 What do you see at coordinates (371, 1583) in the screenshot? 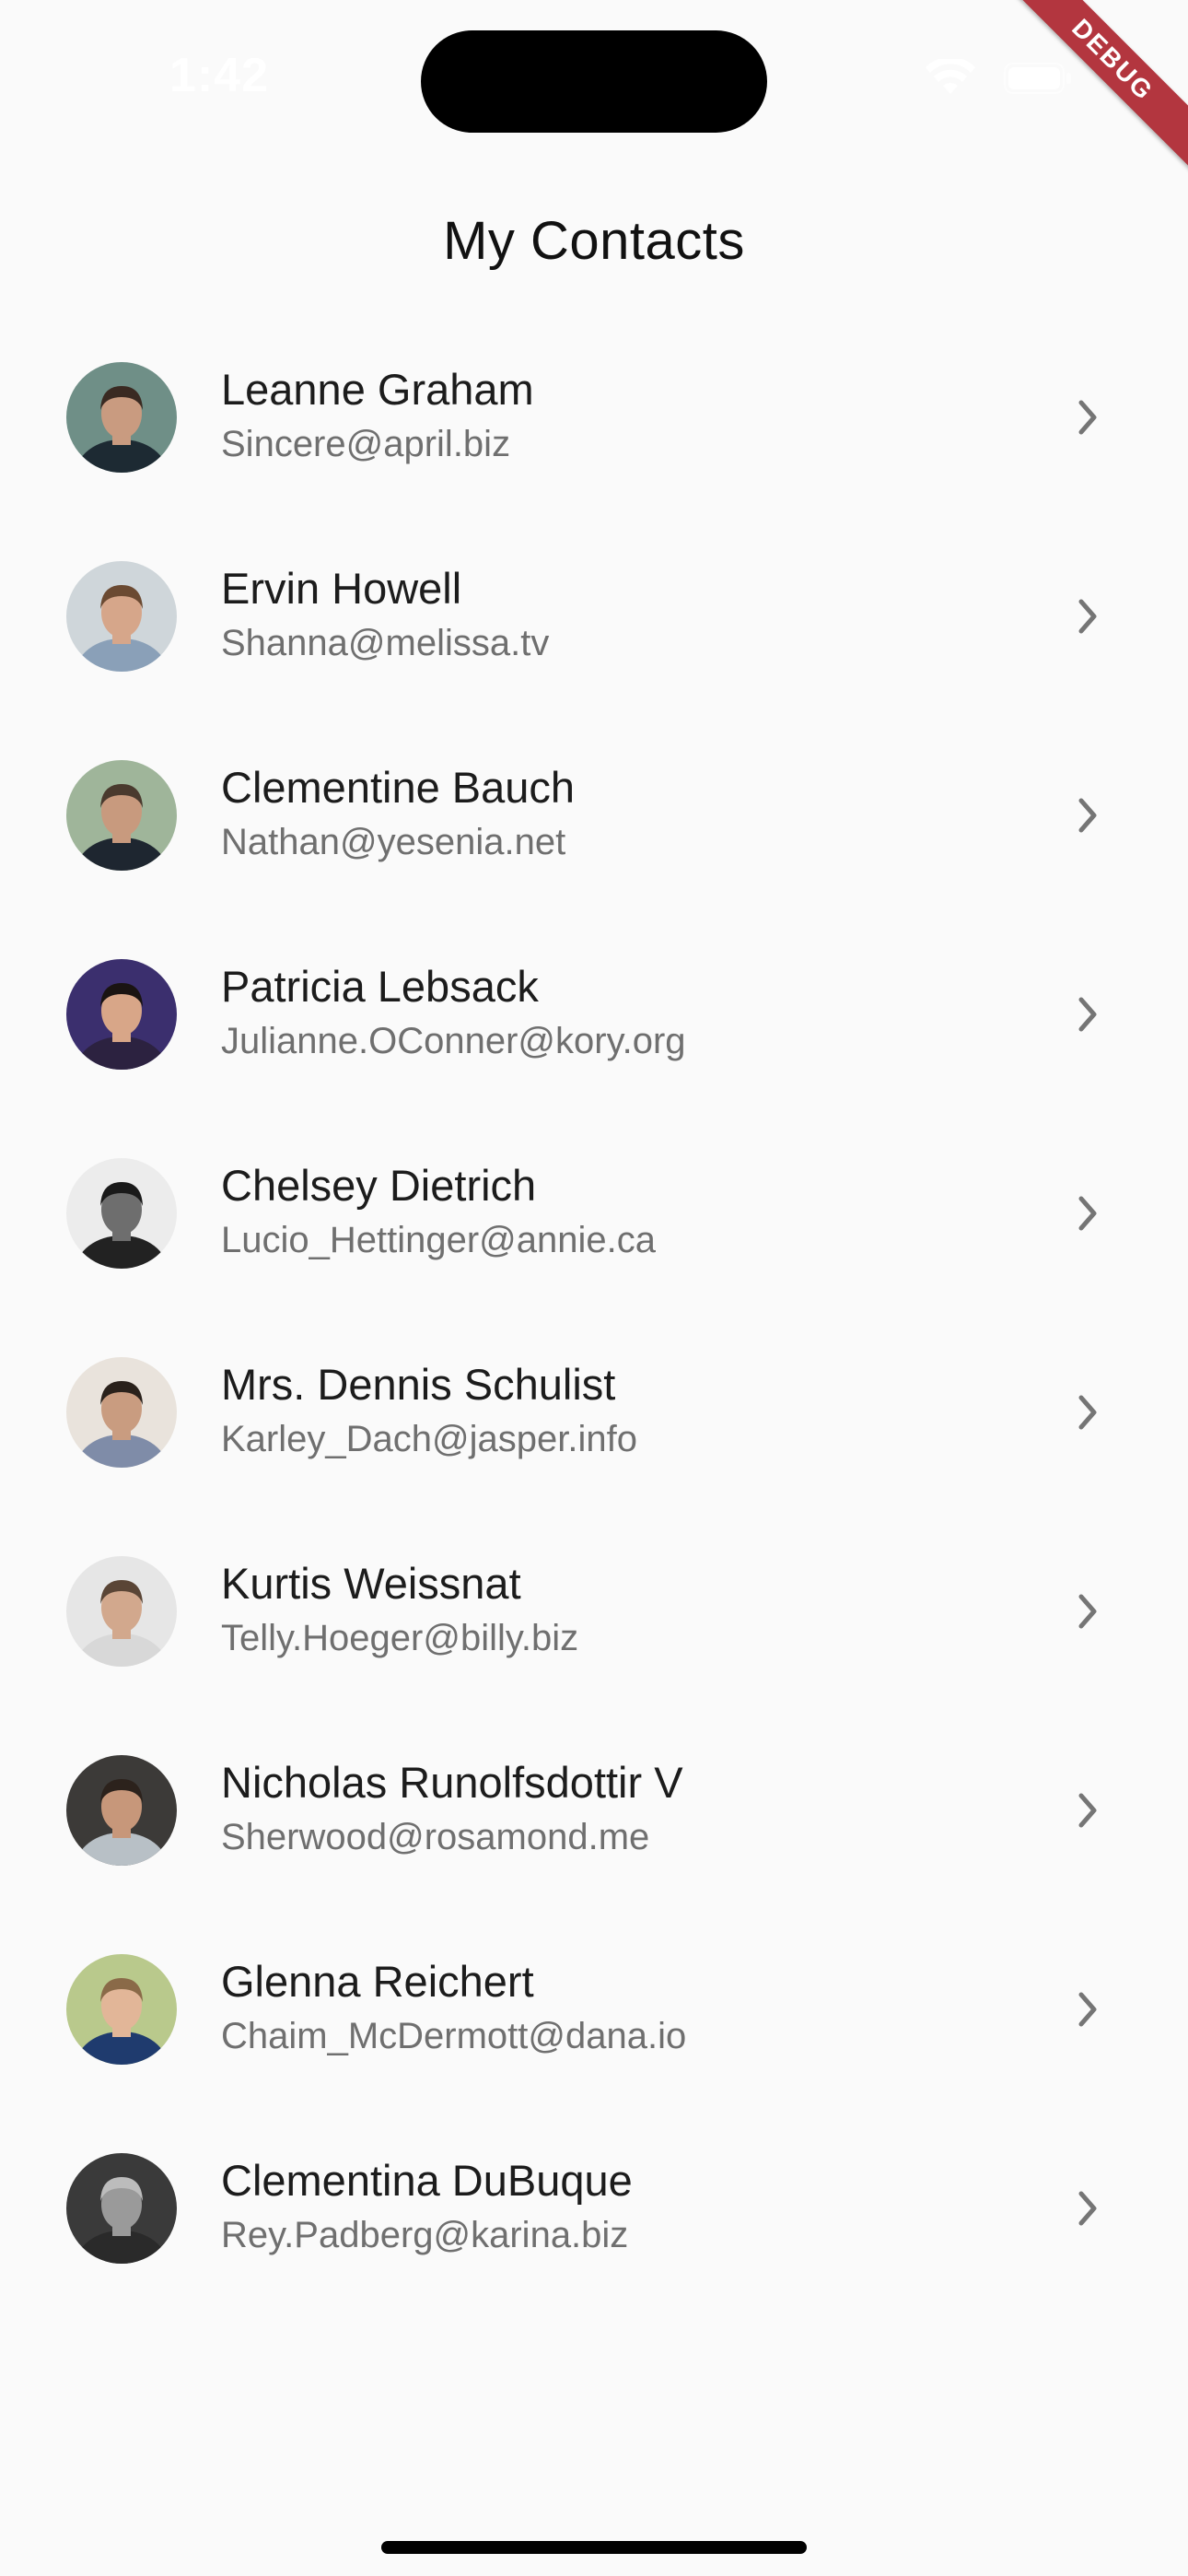
I see `contact-name: Kurtis Weissnat` at bounding box center [371, 1583].